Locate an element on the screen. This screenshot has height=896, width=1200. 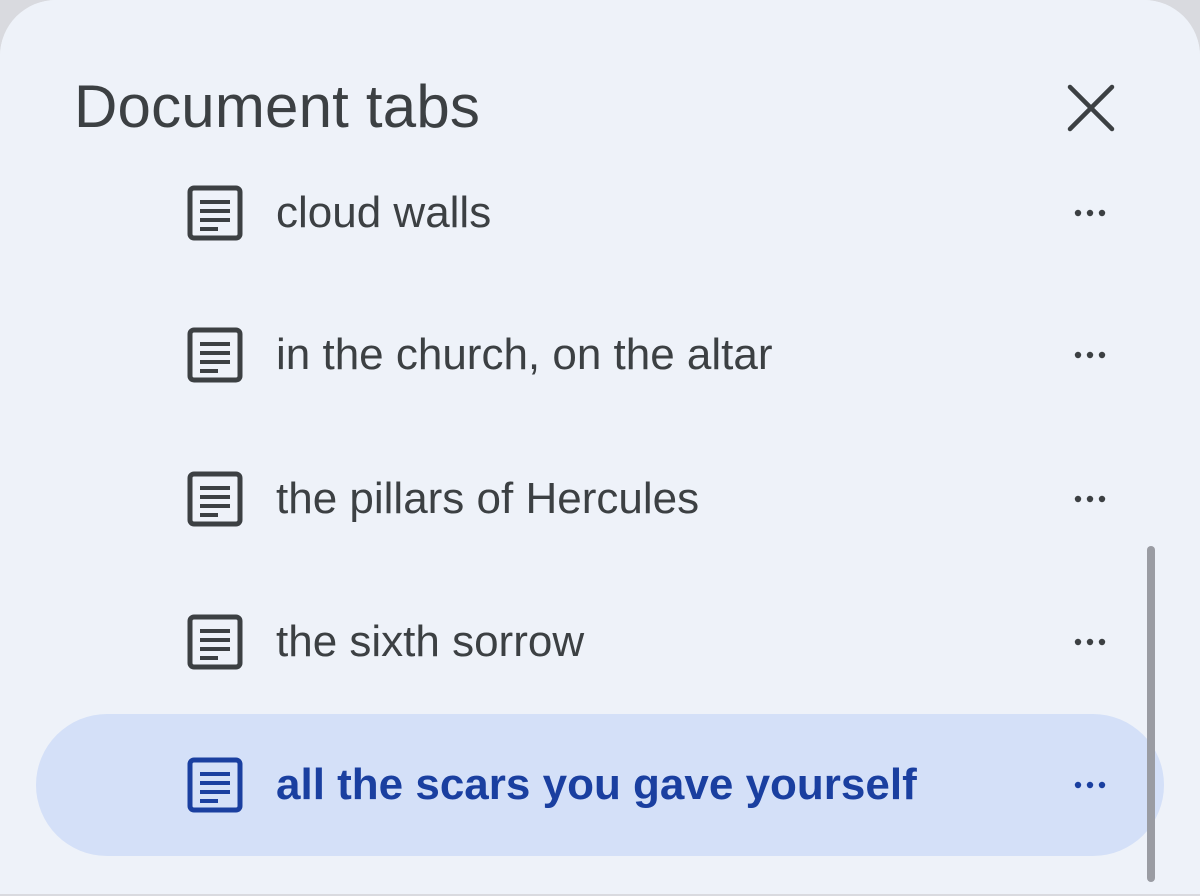
tab-item: the pillars of Hercules is located at coordinates (600, 499).